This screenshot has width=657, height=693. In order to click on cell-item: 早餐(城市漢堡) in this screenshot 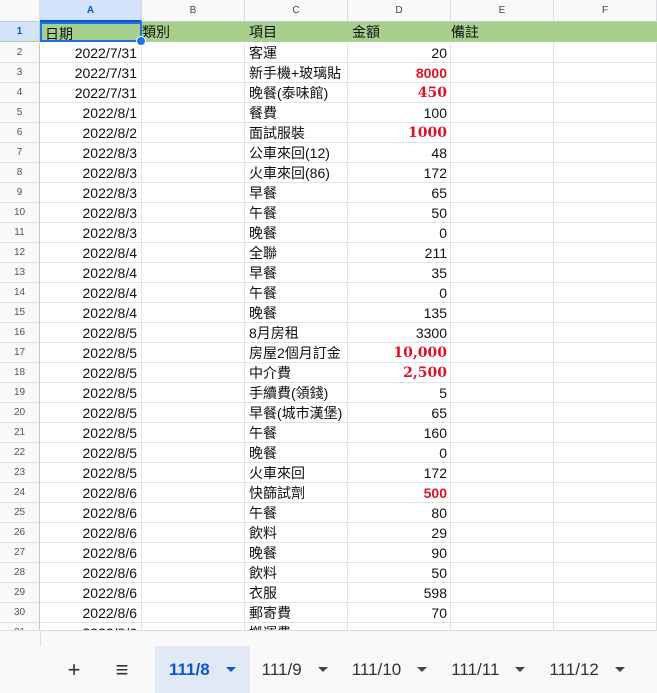, I will do `click(296, 413)`.